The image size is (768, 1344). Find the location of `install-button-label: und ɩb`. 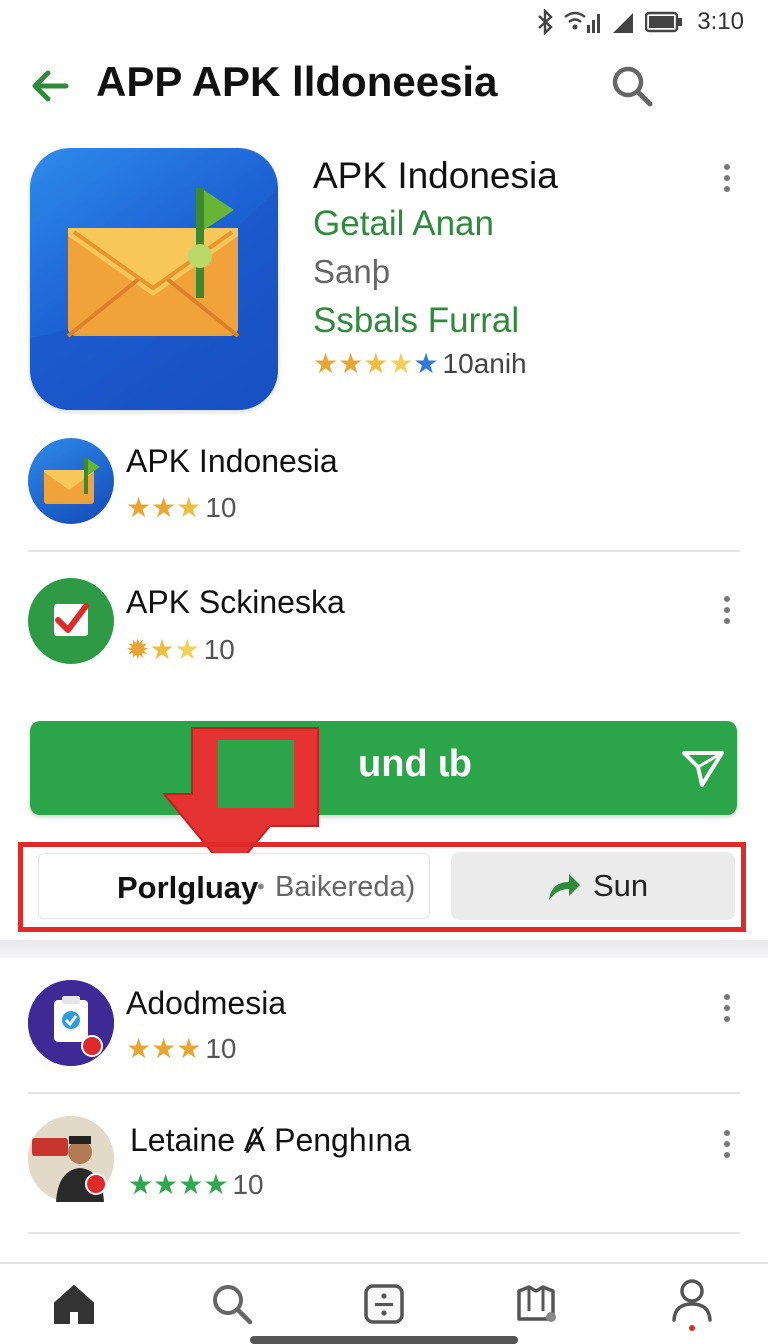

install-button-label: und ɩb is located at coordinates (415, 764).